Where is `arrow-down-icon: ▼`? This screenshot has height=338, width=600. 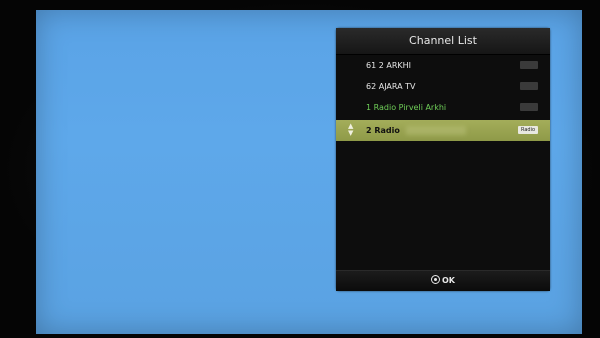
arrow-down-icon: ▼ is located at coordinates (351, 133).